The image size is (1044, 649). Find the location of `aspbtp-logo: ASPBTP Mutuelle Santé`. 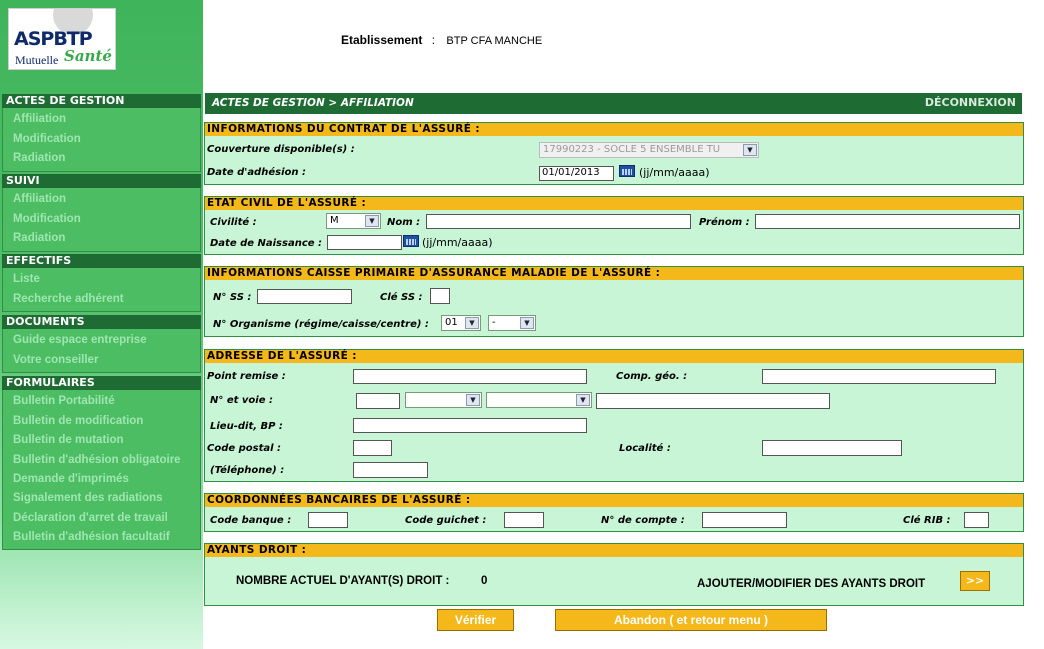

aspbtp-logo: ASPBTP Mutuelle Santé is located at coordinates (62, 39).